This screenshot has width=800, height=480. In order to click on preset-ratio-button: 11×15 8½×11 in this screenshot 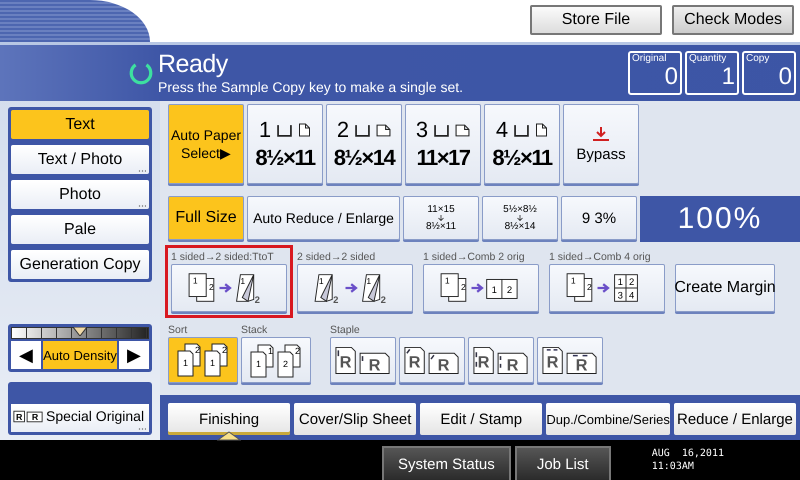, I will do `click(441, 218)`.